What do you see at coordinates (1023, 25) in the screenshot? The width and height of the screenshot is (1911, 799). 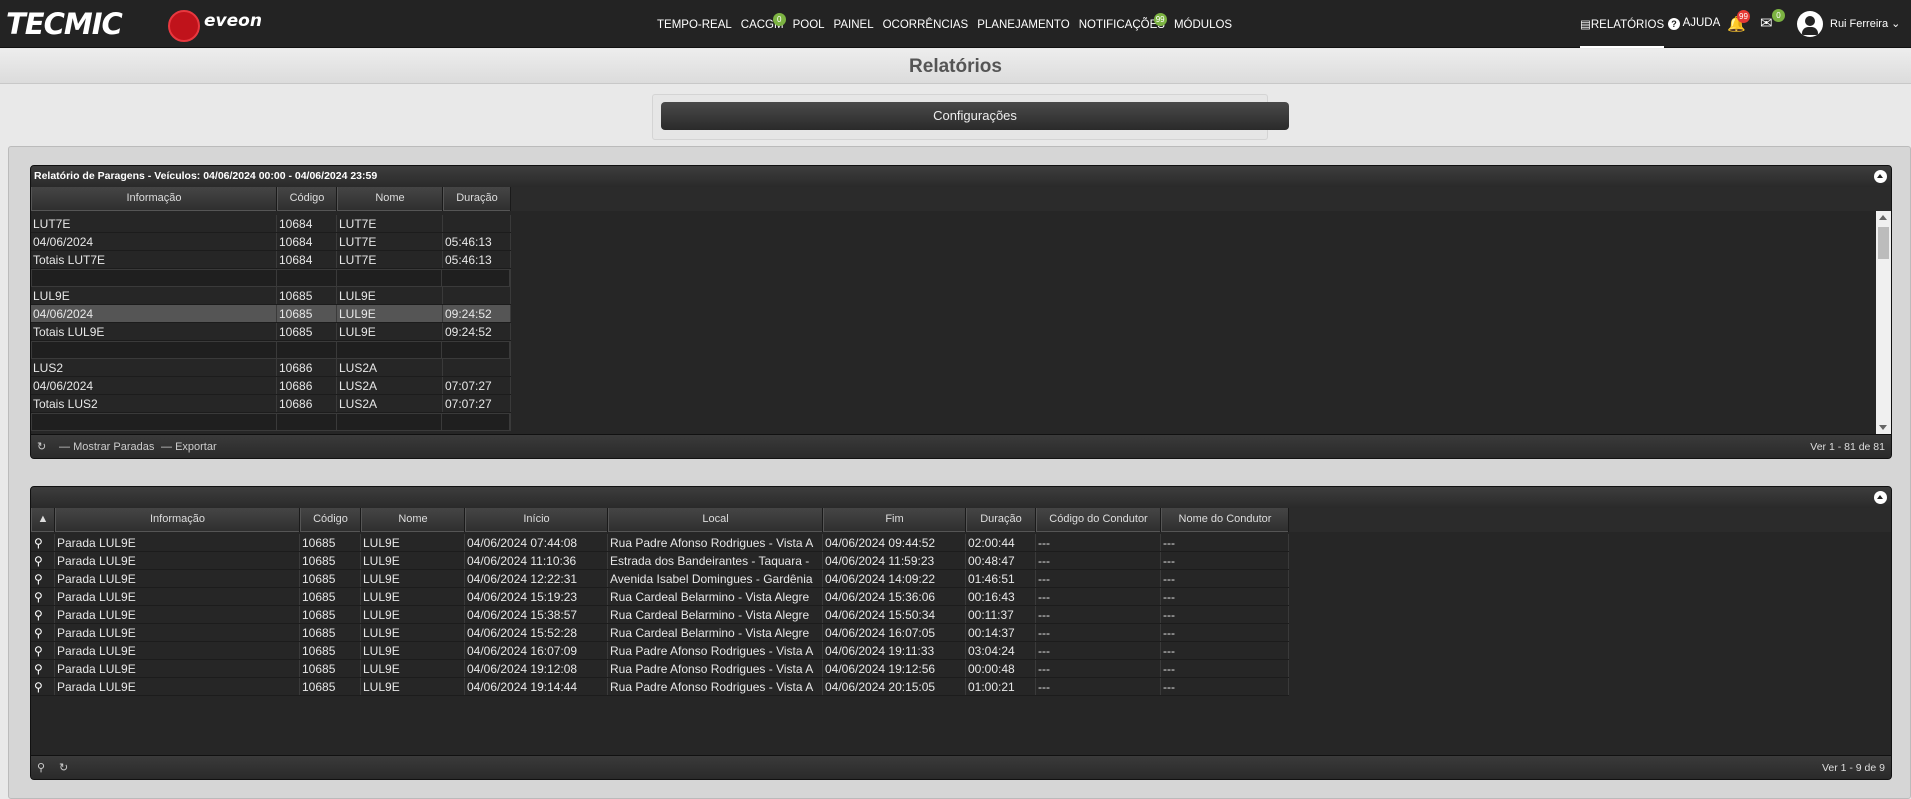 I see `nav-planejamento: PLANEJAMENTO` at bounding box center [1023, 25].